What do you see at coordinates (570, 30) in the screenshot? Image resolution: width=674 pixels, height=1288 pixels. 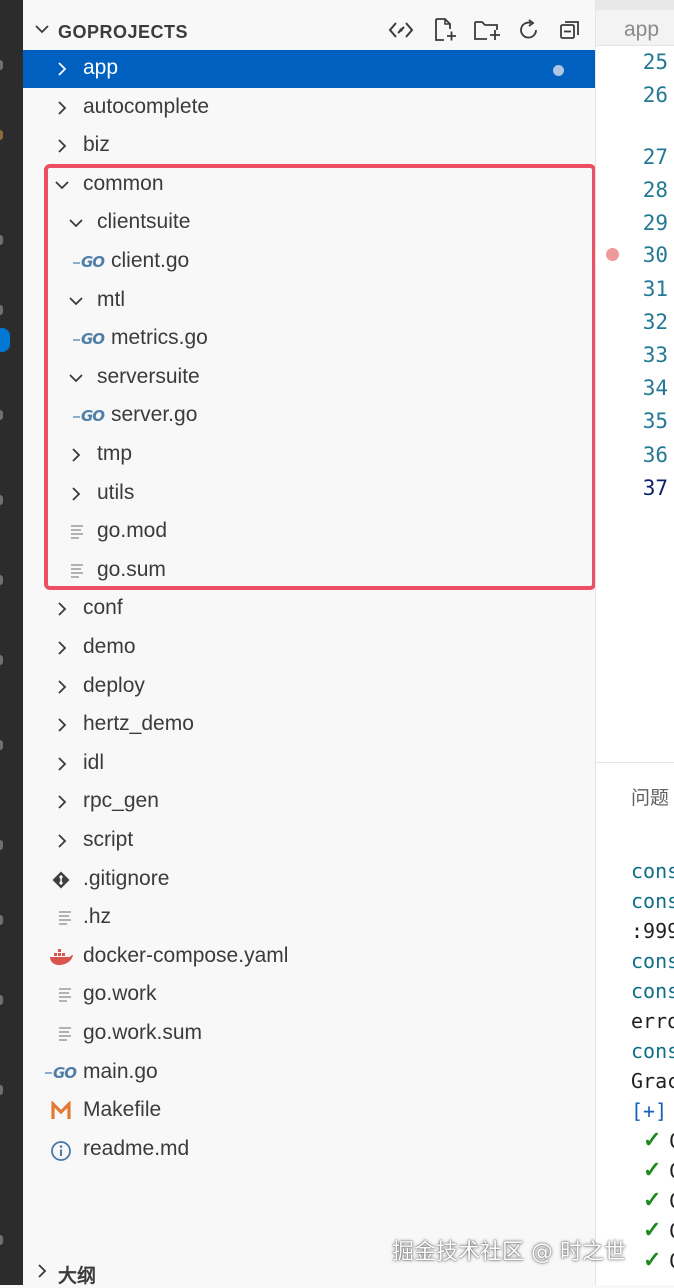 I see `collapse-all-icon` at bounding box center [570, 30].